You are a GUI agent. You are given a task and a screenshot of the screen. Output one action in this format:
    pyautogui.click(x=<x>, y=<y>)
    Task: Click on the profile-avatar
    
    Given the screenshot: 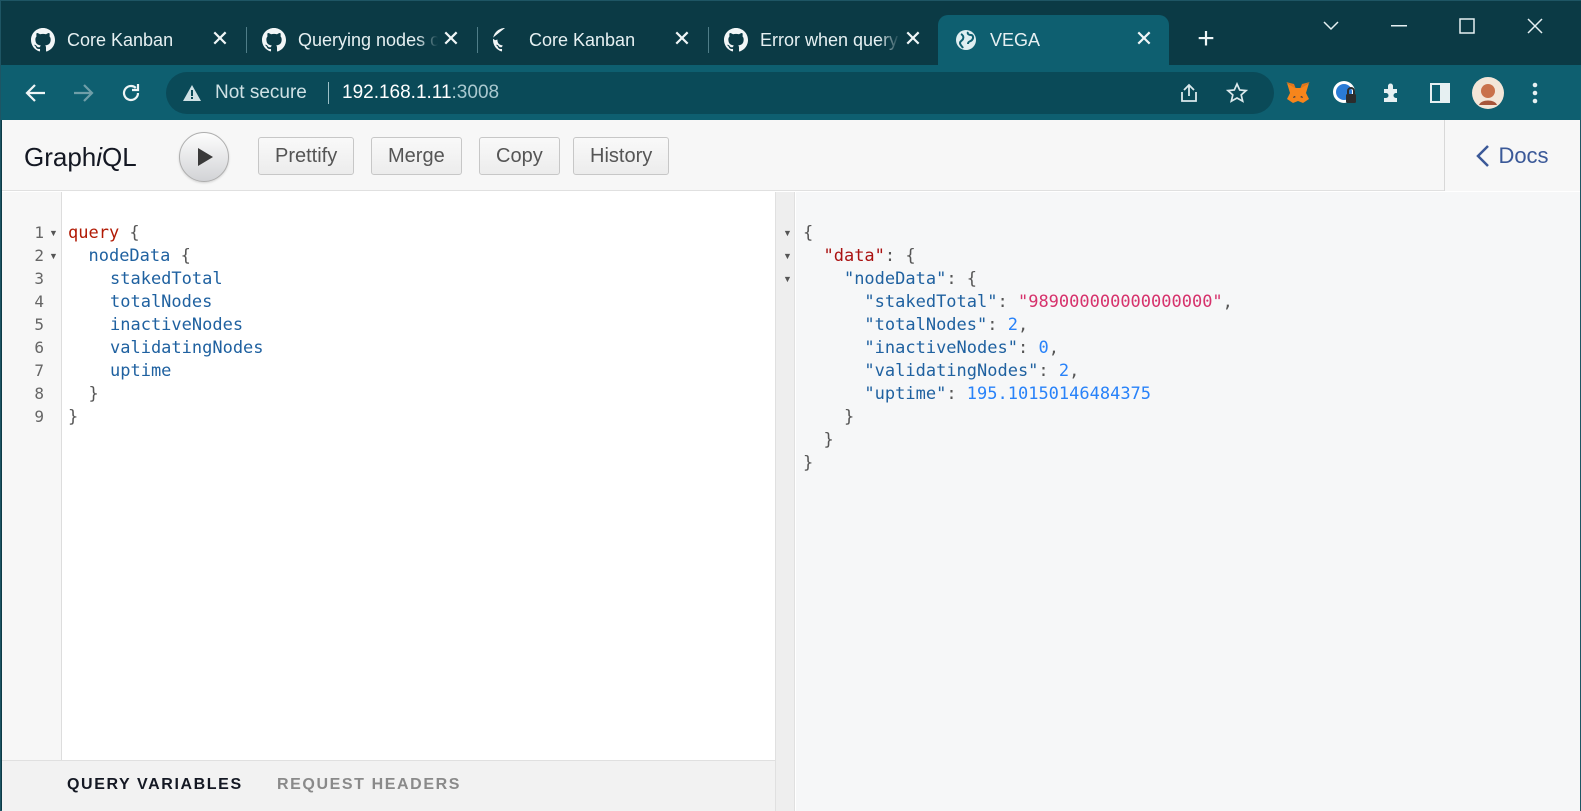 What is the action you would take?
    pyautogui.click(x=1488, y=93)
    